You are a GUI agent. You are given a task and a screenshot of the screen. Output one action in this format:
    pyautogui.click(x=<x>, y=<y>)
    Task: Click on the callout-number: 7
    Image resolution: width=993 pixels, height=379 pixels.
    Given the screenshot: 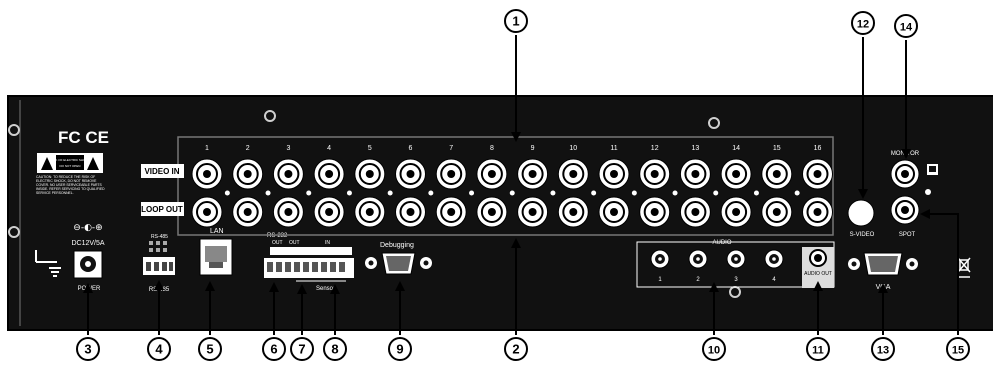 What is the action you would take?
    pyautogui.click(x=301, y=349)
    